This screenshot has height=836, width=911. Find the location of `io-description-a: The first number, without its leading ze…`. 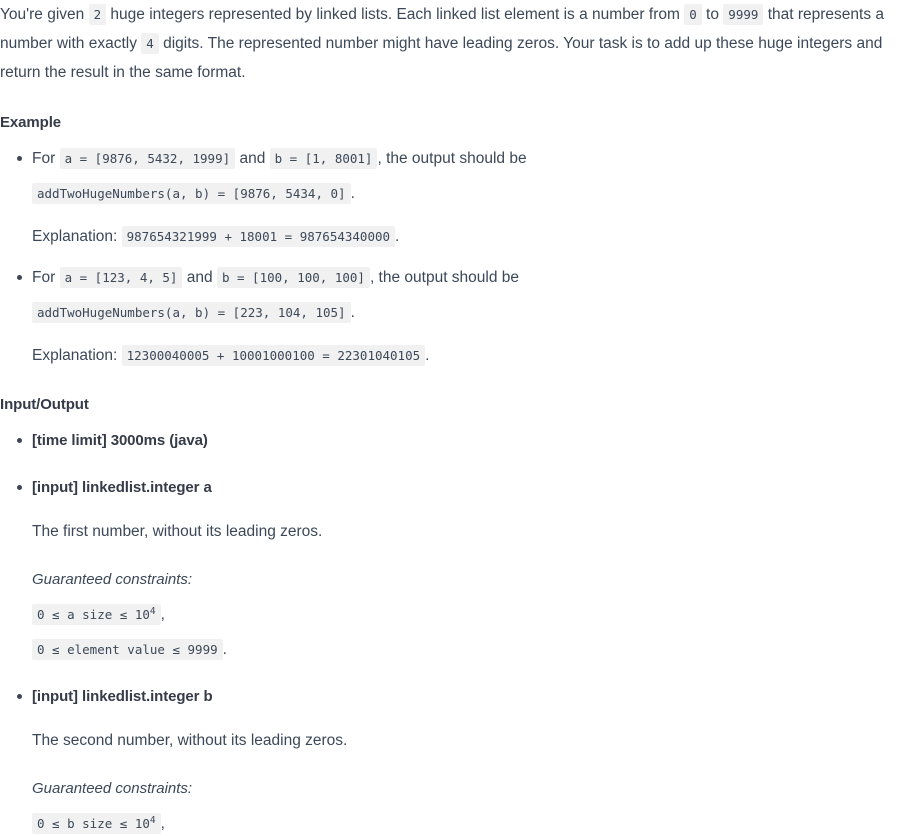

io-description-a: The first number, without its leading ze… is located at coordinates (177, 531).